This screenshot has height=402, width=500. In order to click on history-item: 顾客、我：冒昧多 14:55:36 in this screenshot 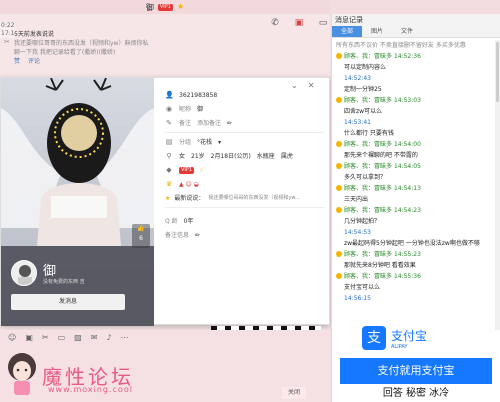, I will do `click(415, 276)`.